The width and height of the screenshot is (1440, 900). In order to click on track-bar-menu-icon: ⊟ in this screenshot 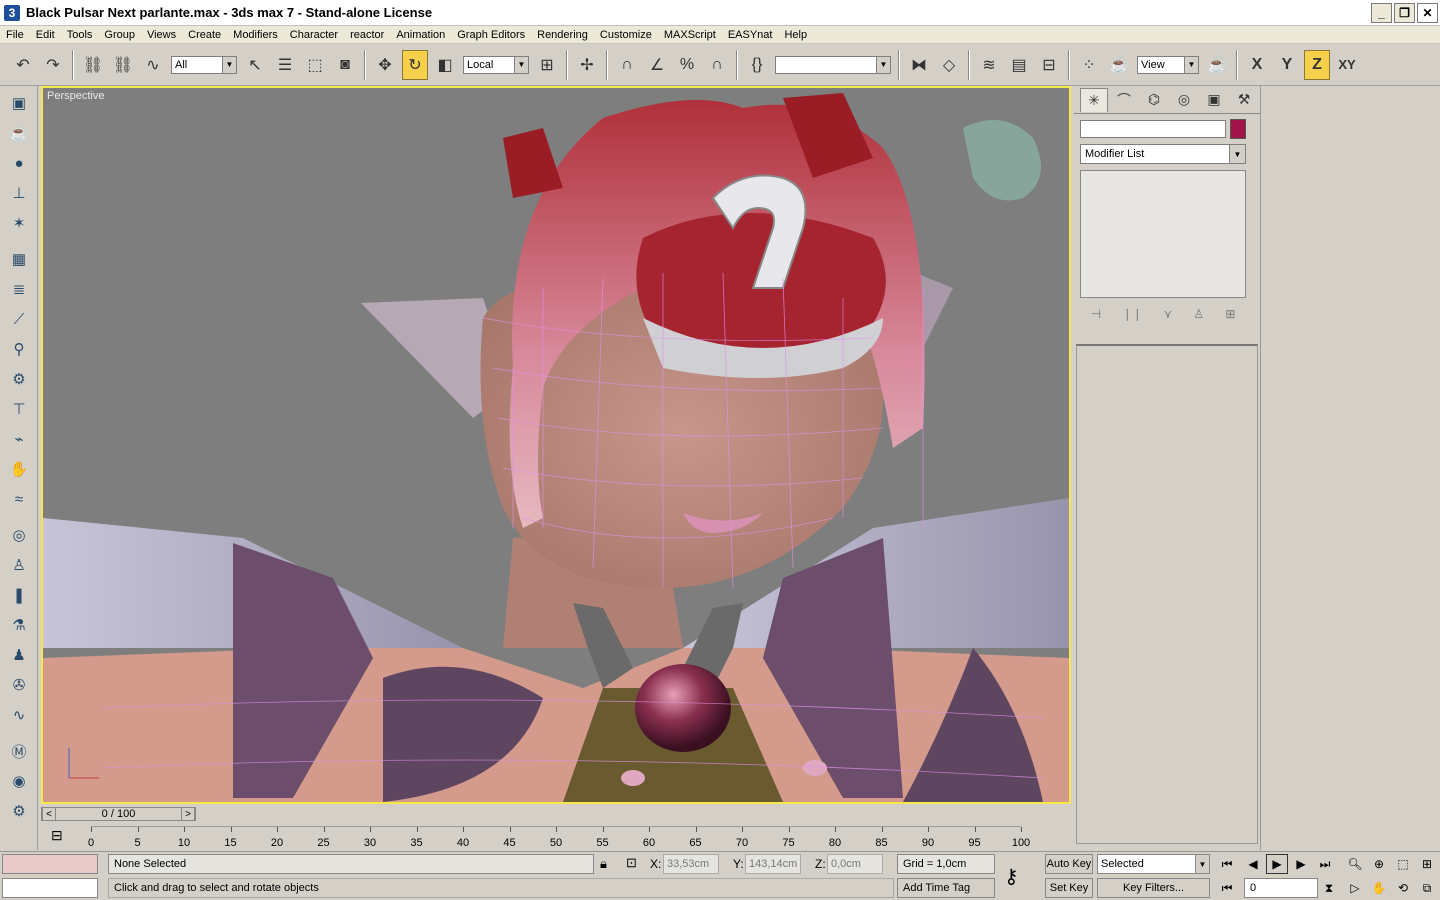, I will do `click(57, 835)`.